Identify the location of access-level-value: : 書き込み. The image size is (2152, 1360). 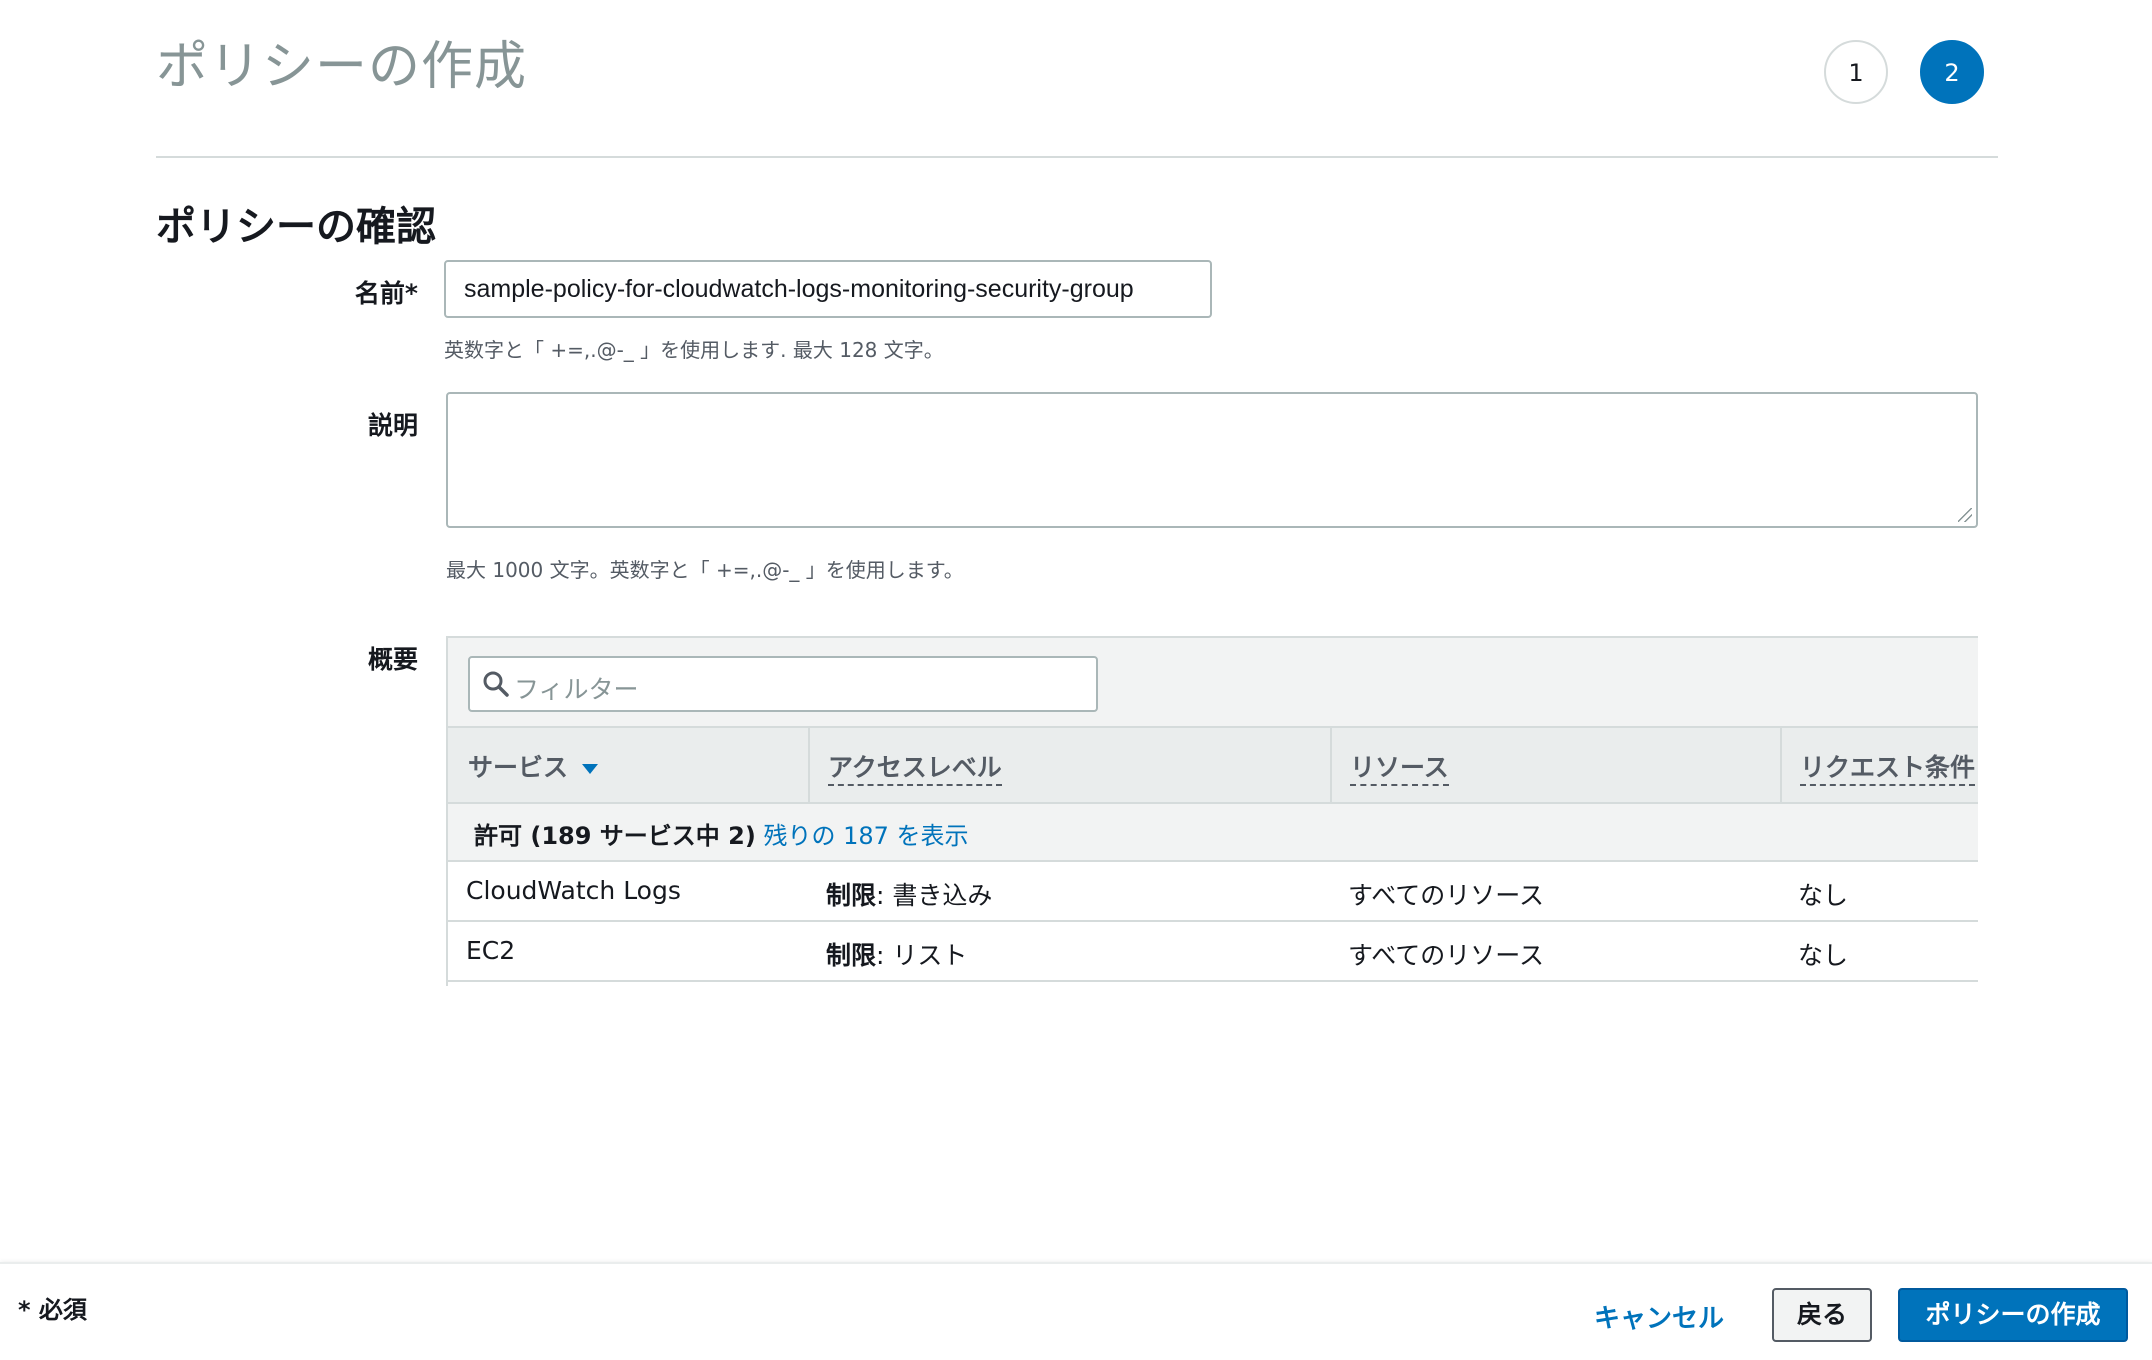
(934, 895).